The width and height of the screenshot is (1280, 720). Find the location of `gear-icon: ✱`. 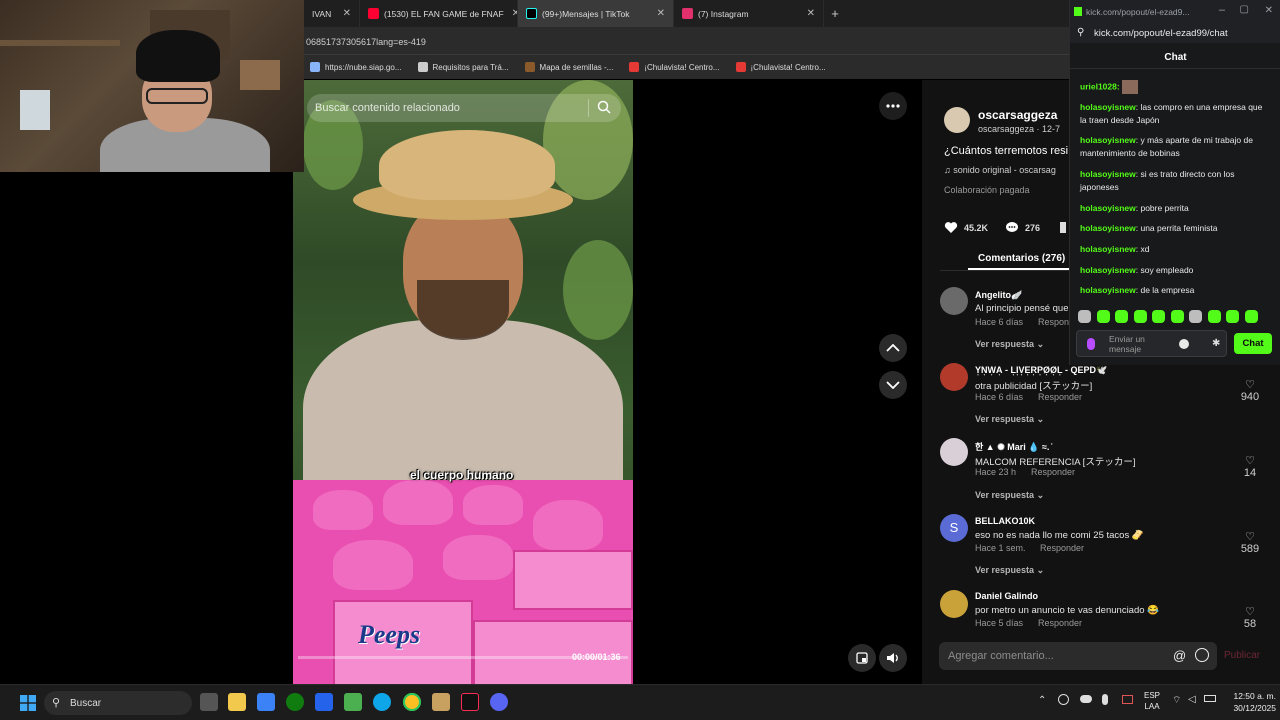

gear-icon: ✱ is located at coordinates (1216, 343).